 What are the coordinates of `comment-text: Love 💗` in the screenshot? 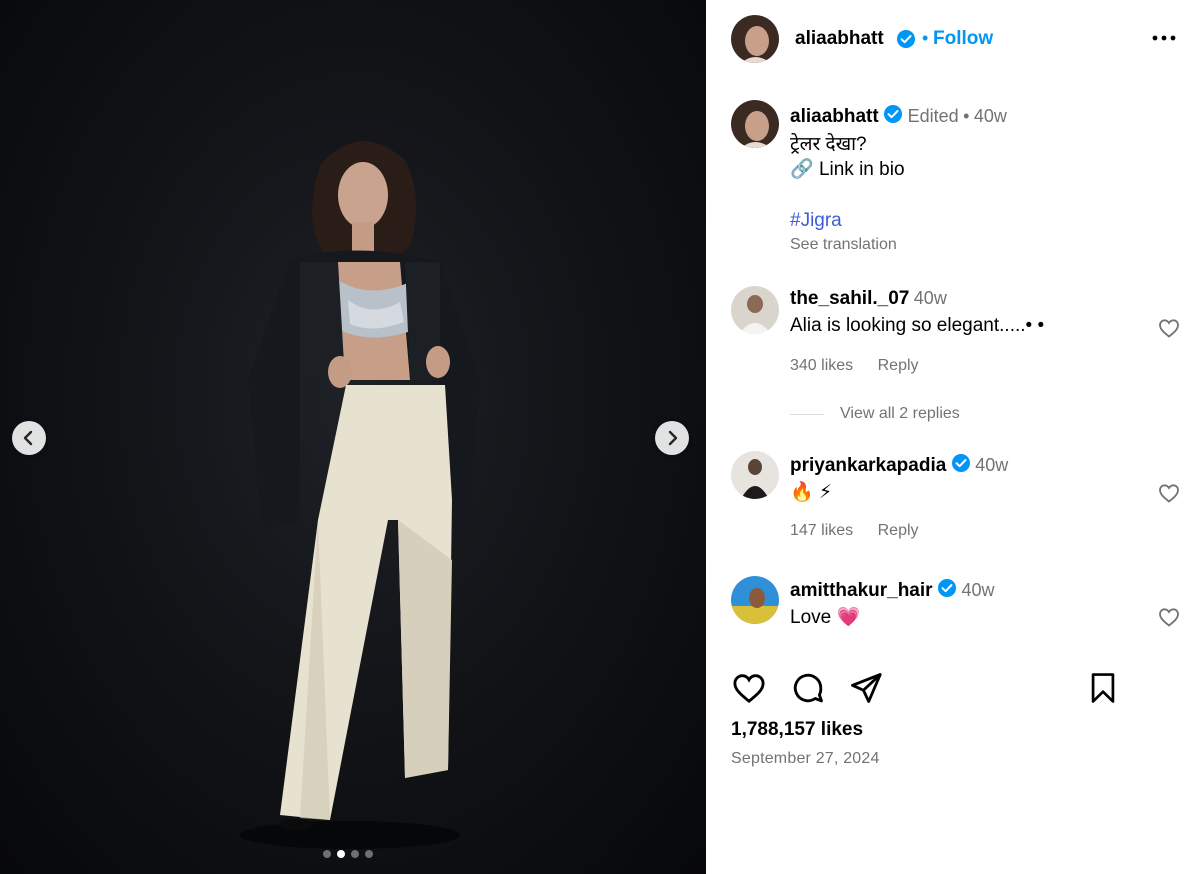 It's located at (825, 617).